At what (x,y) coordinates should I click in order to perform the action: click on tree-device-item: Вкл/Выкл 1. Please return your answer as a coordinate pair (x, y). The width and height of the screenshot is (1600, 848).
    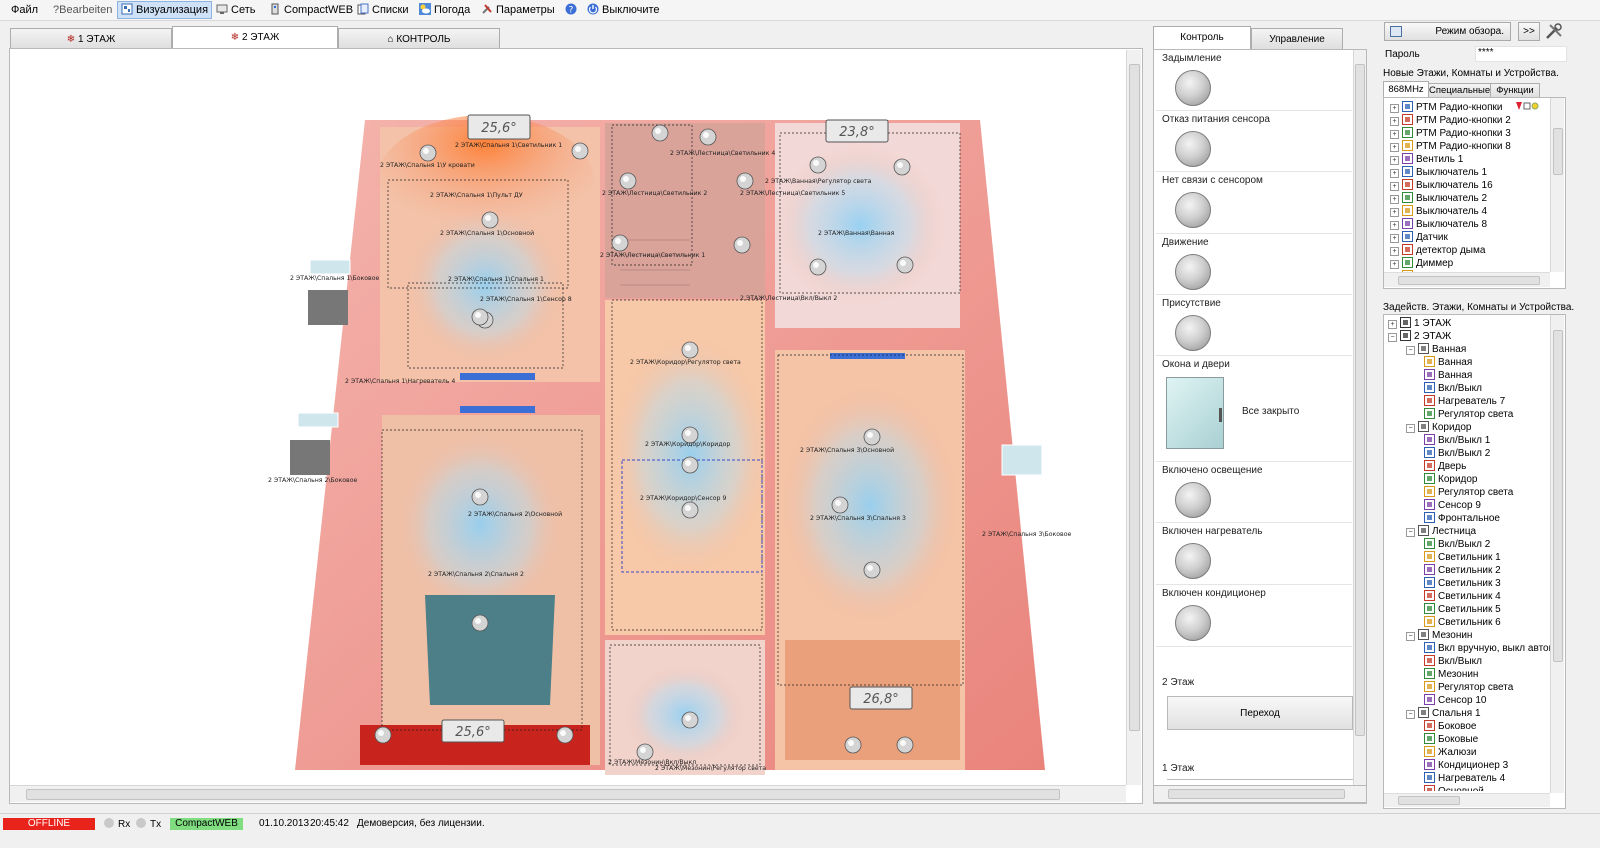
    Looking at the image, I should click on (1457, 440).